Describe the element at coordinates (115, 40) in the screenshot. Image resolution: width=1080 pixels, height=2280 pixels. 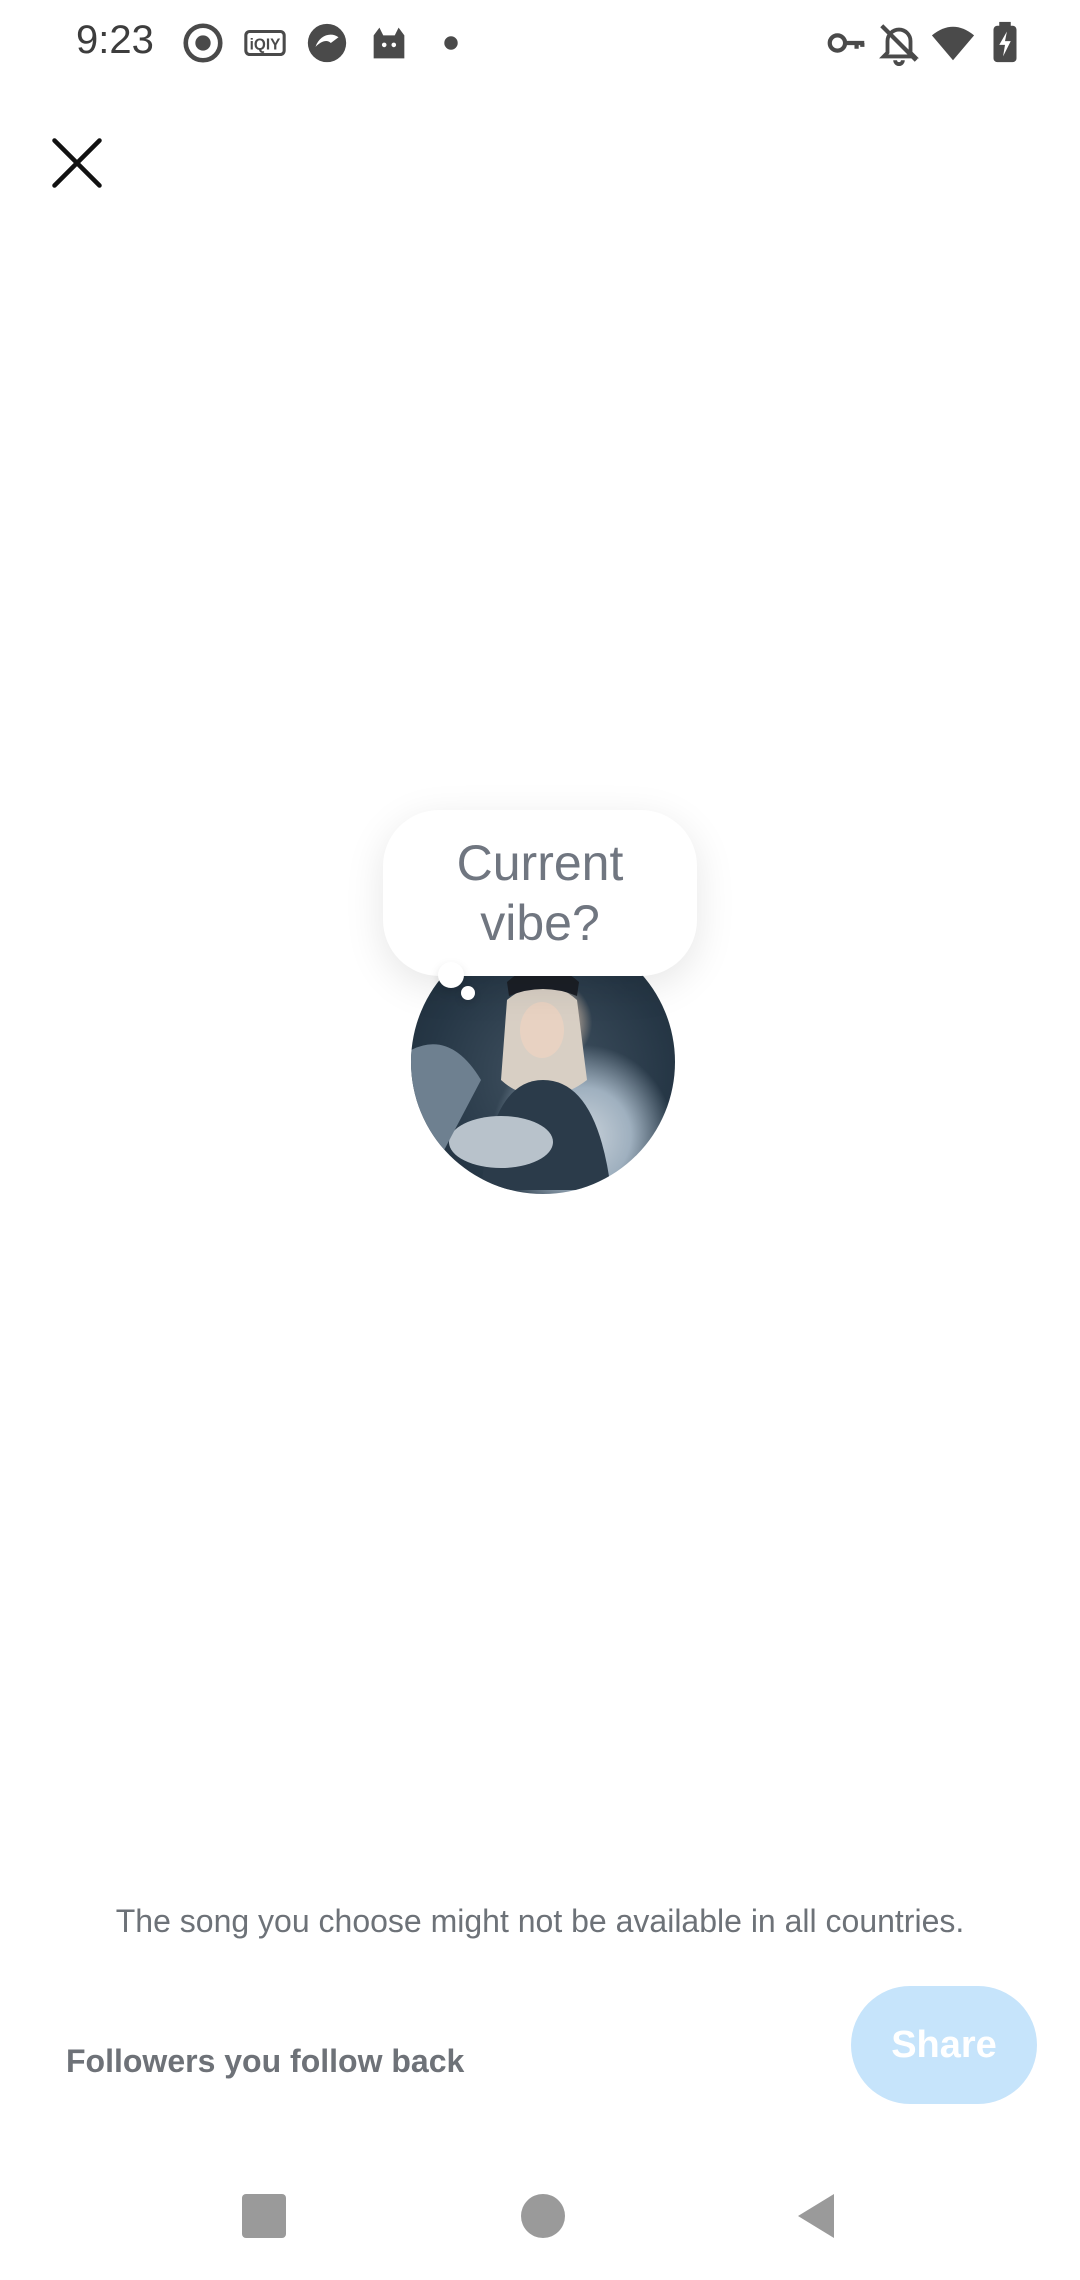
I see `status-time: 9:23` at that location.